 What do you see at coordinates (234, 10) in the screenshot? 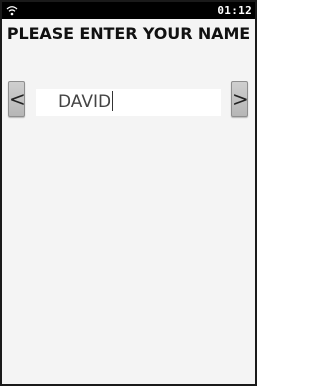
I see `clock: 01:12` at bounding box center [234, 10].